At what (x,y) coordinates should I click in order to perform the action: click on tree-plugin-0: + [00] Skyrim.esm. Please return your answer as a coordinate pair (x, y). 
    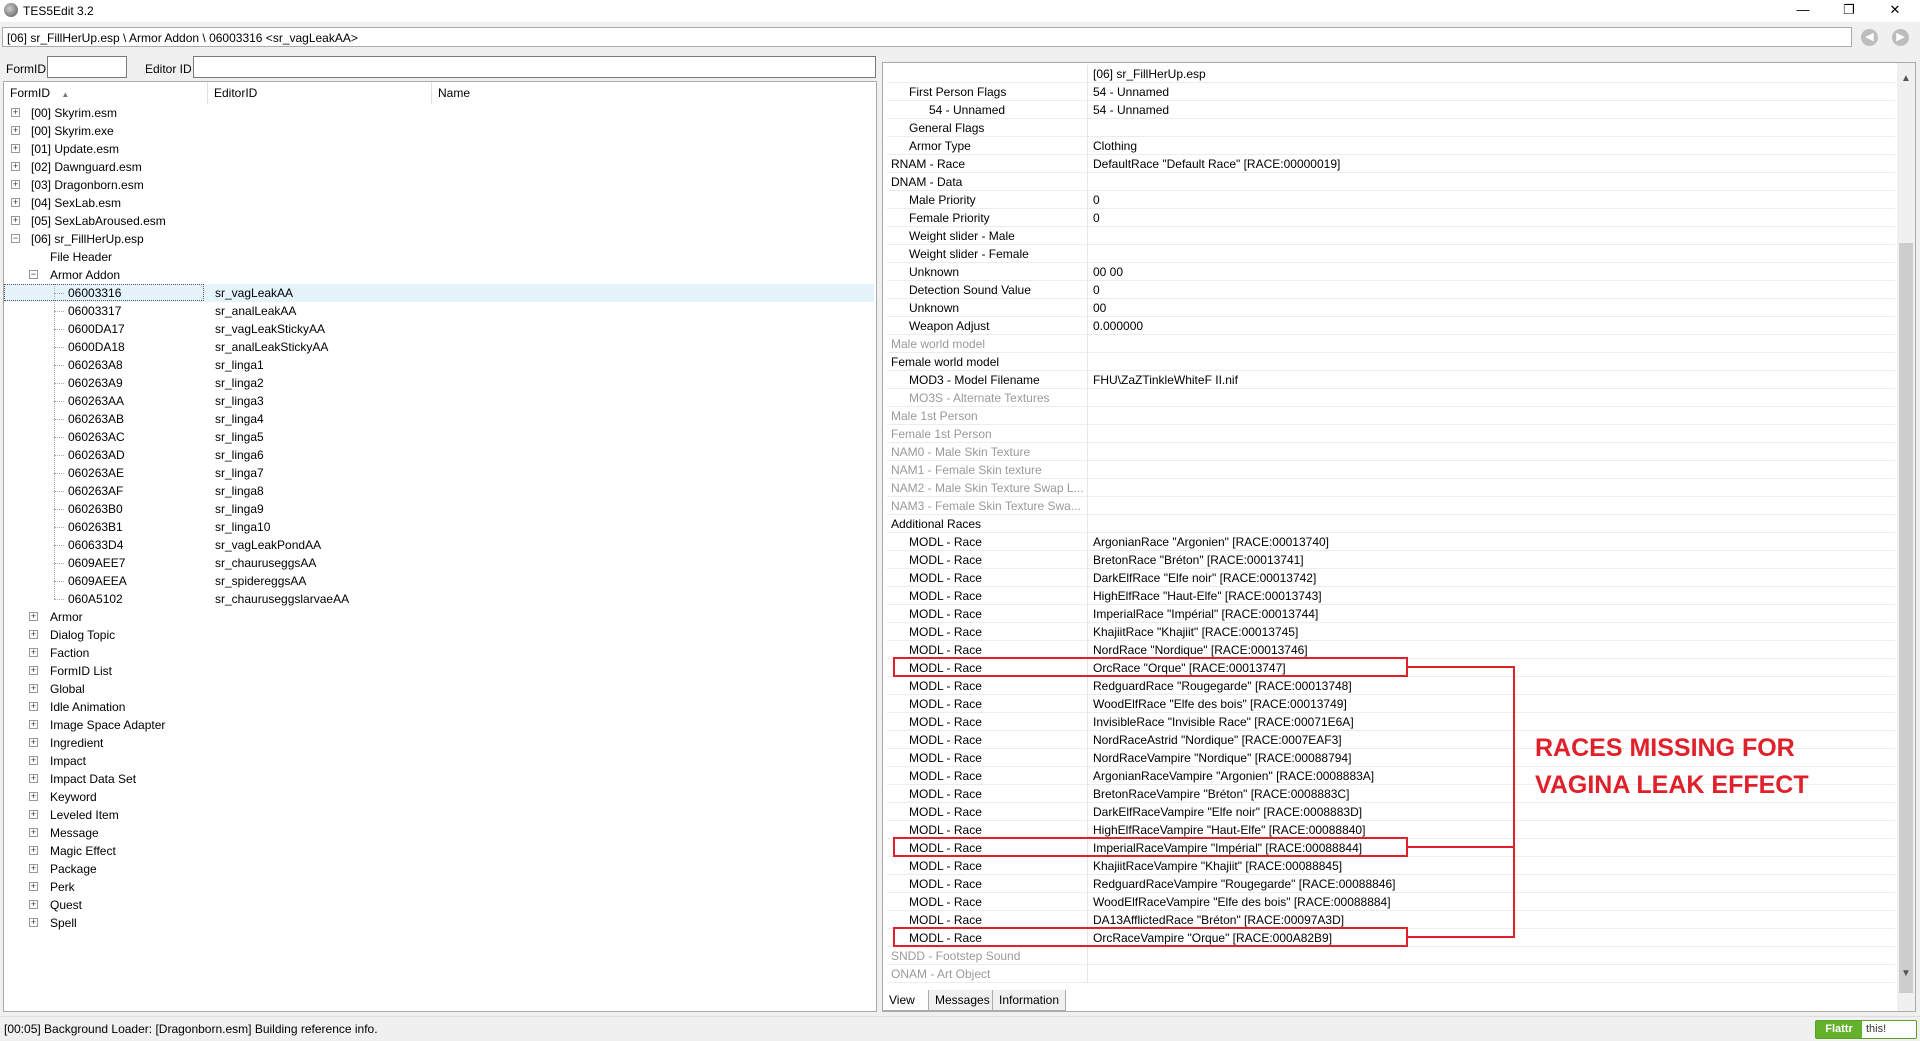
    Looking at the image, I should click on (439, 113).